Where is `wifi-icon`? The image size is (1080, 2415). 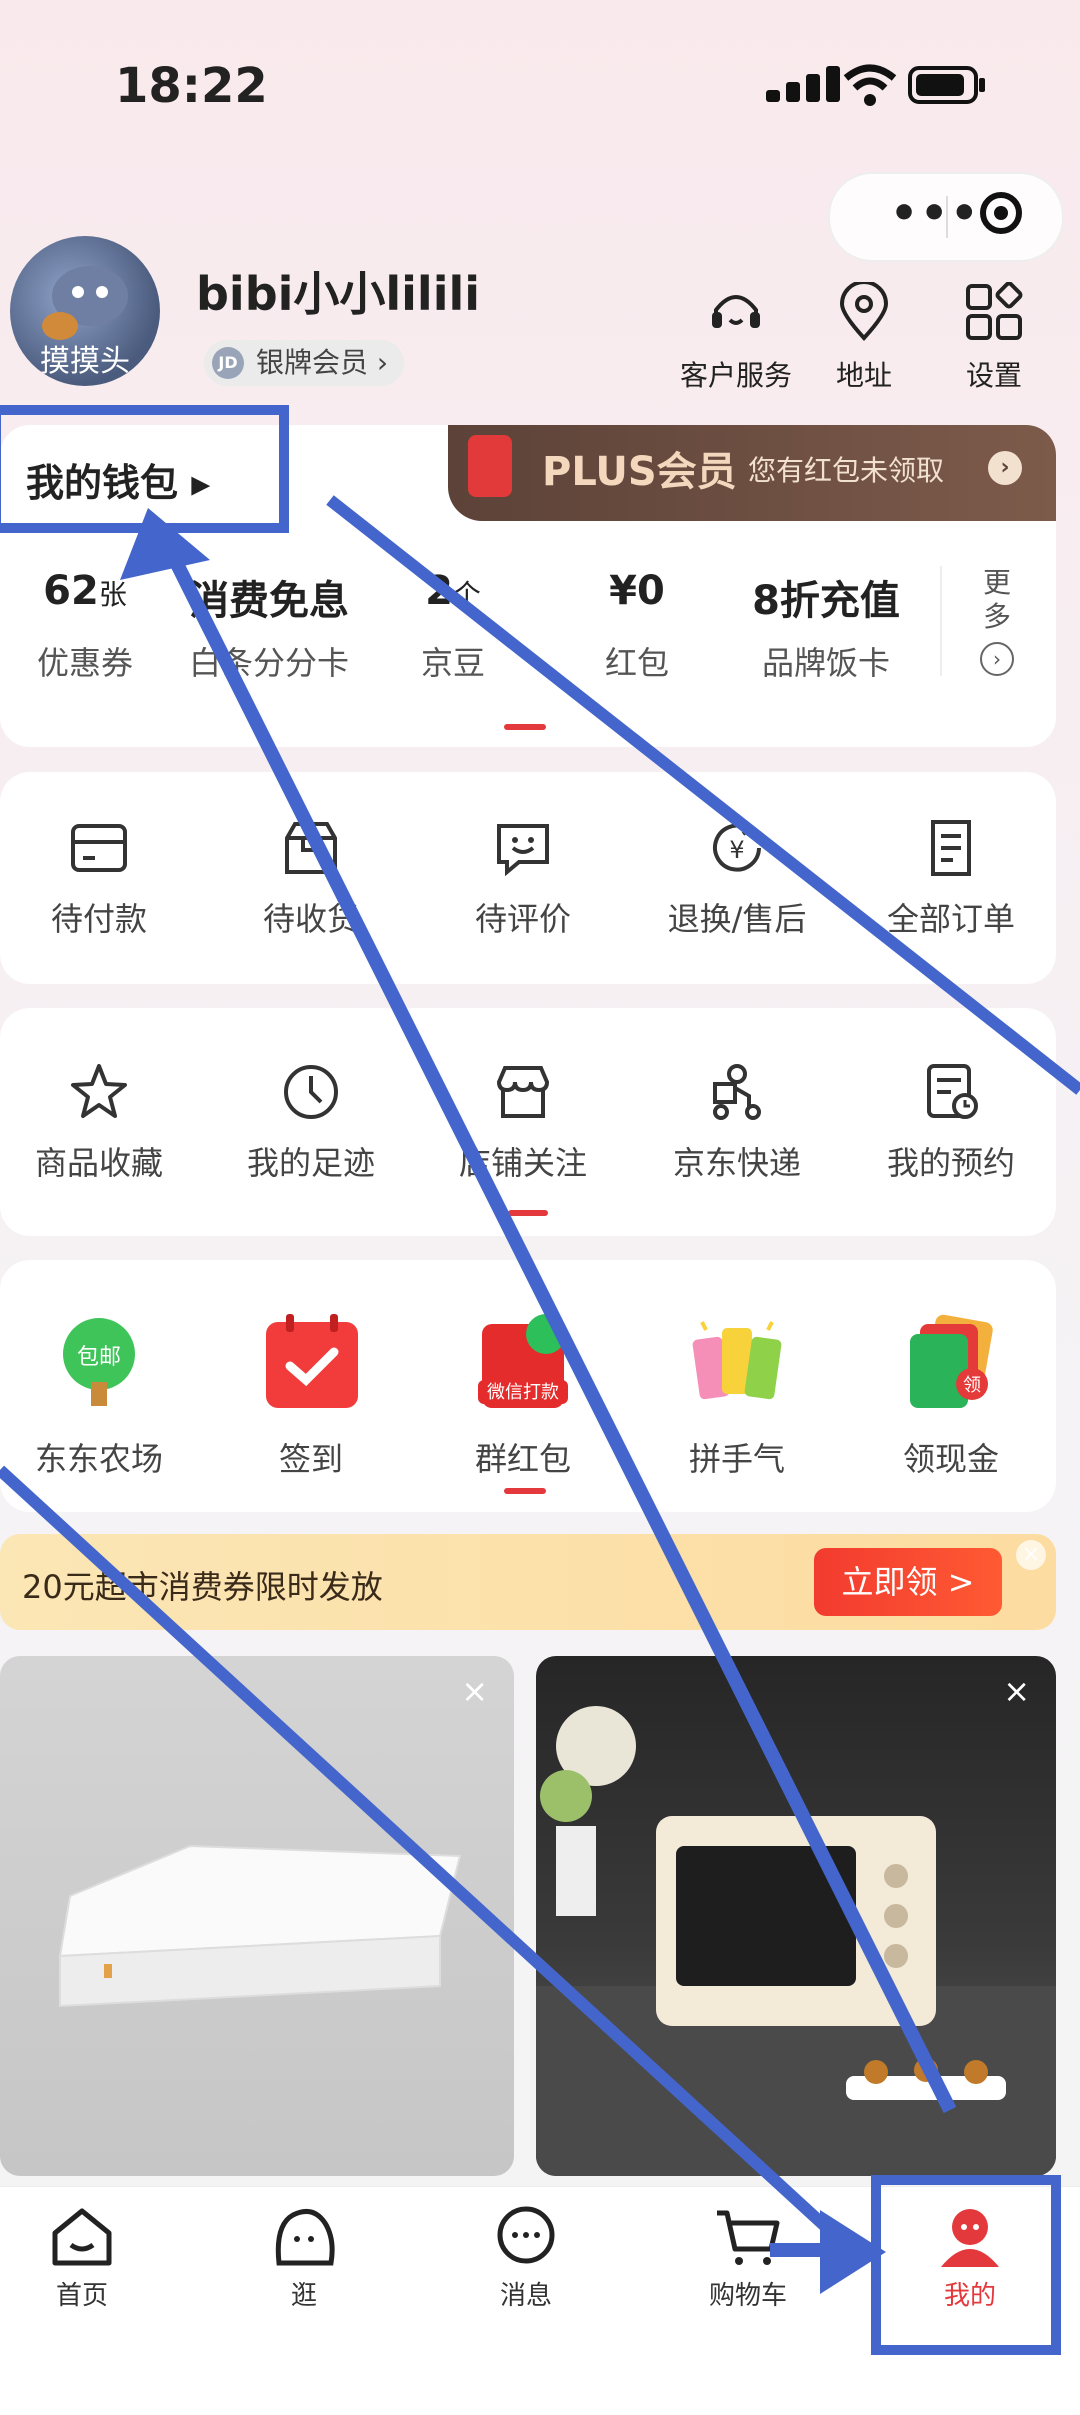 wifi-icon is located at coordinates (870, 85).